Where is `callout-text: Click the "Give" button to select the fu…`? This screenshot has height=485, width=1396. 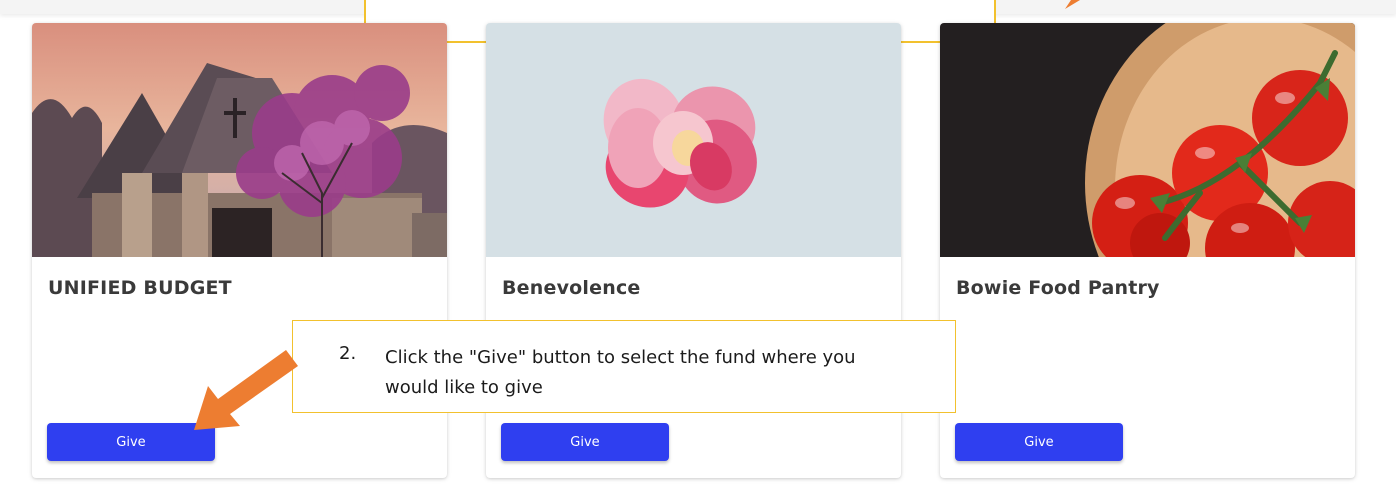 callout-text: Click the "Give" button to select the fu… is located at coordinates (620, 372).